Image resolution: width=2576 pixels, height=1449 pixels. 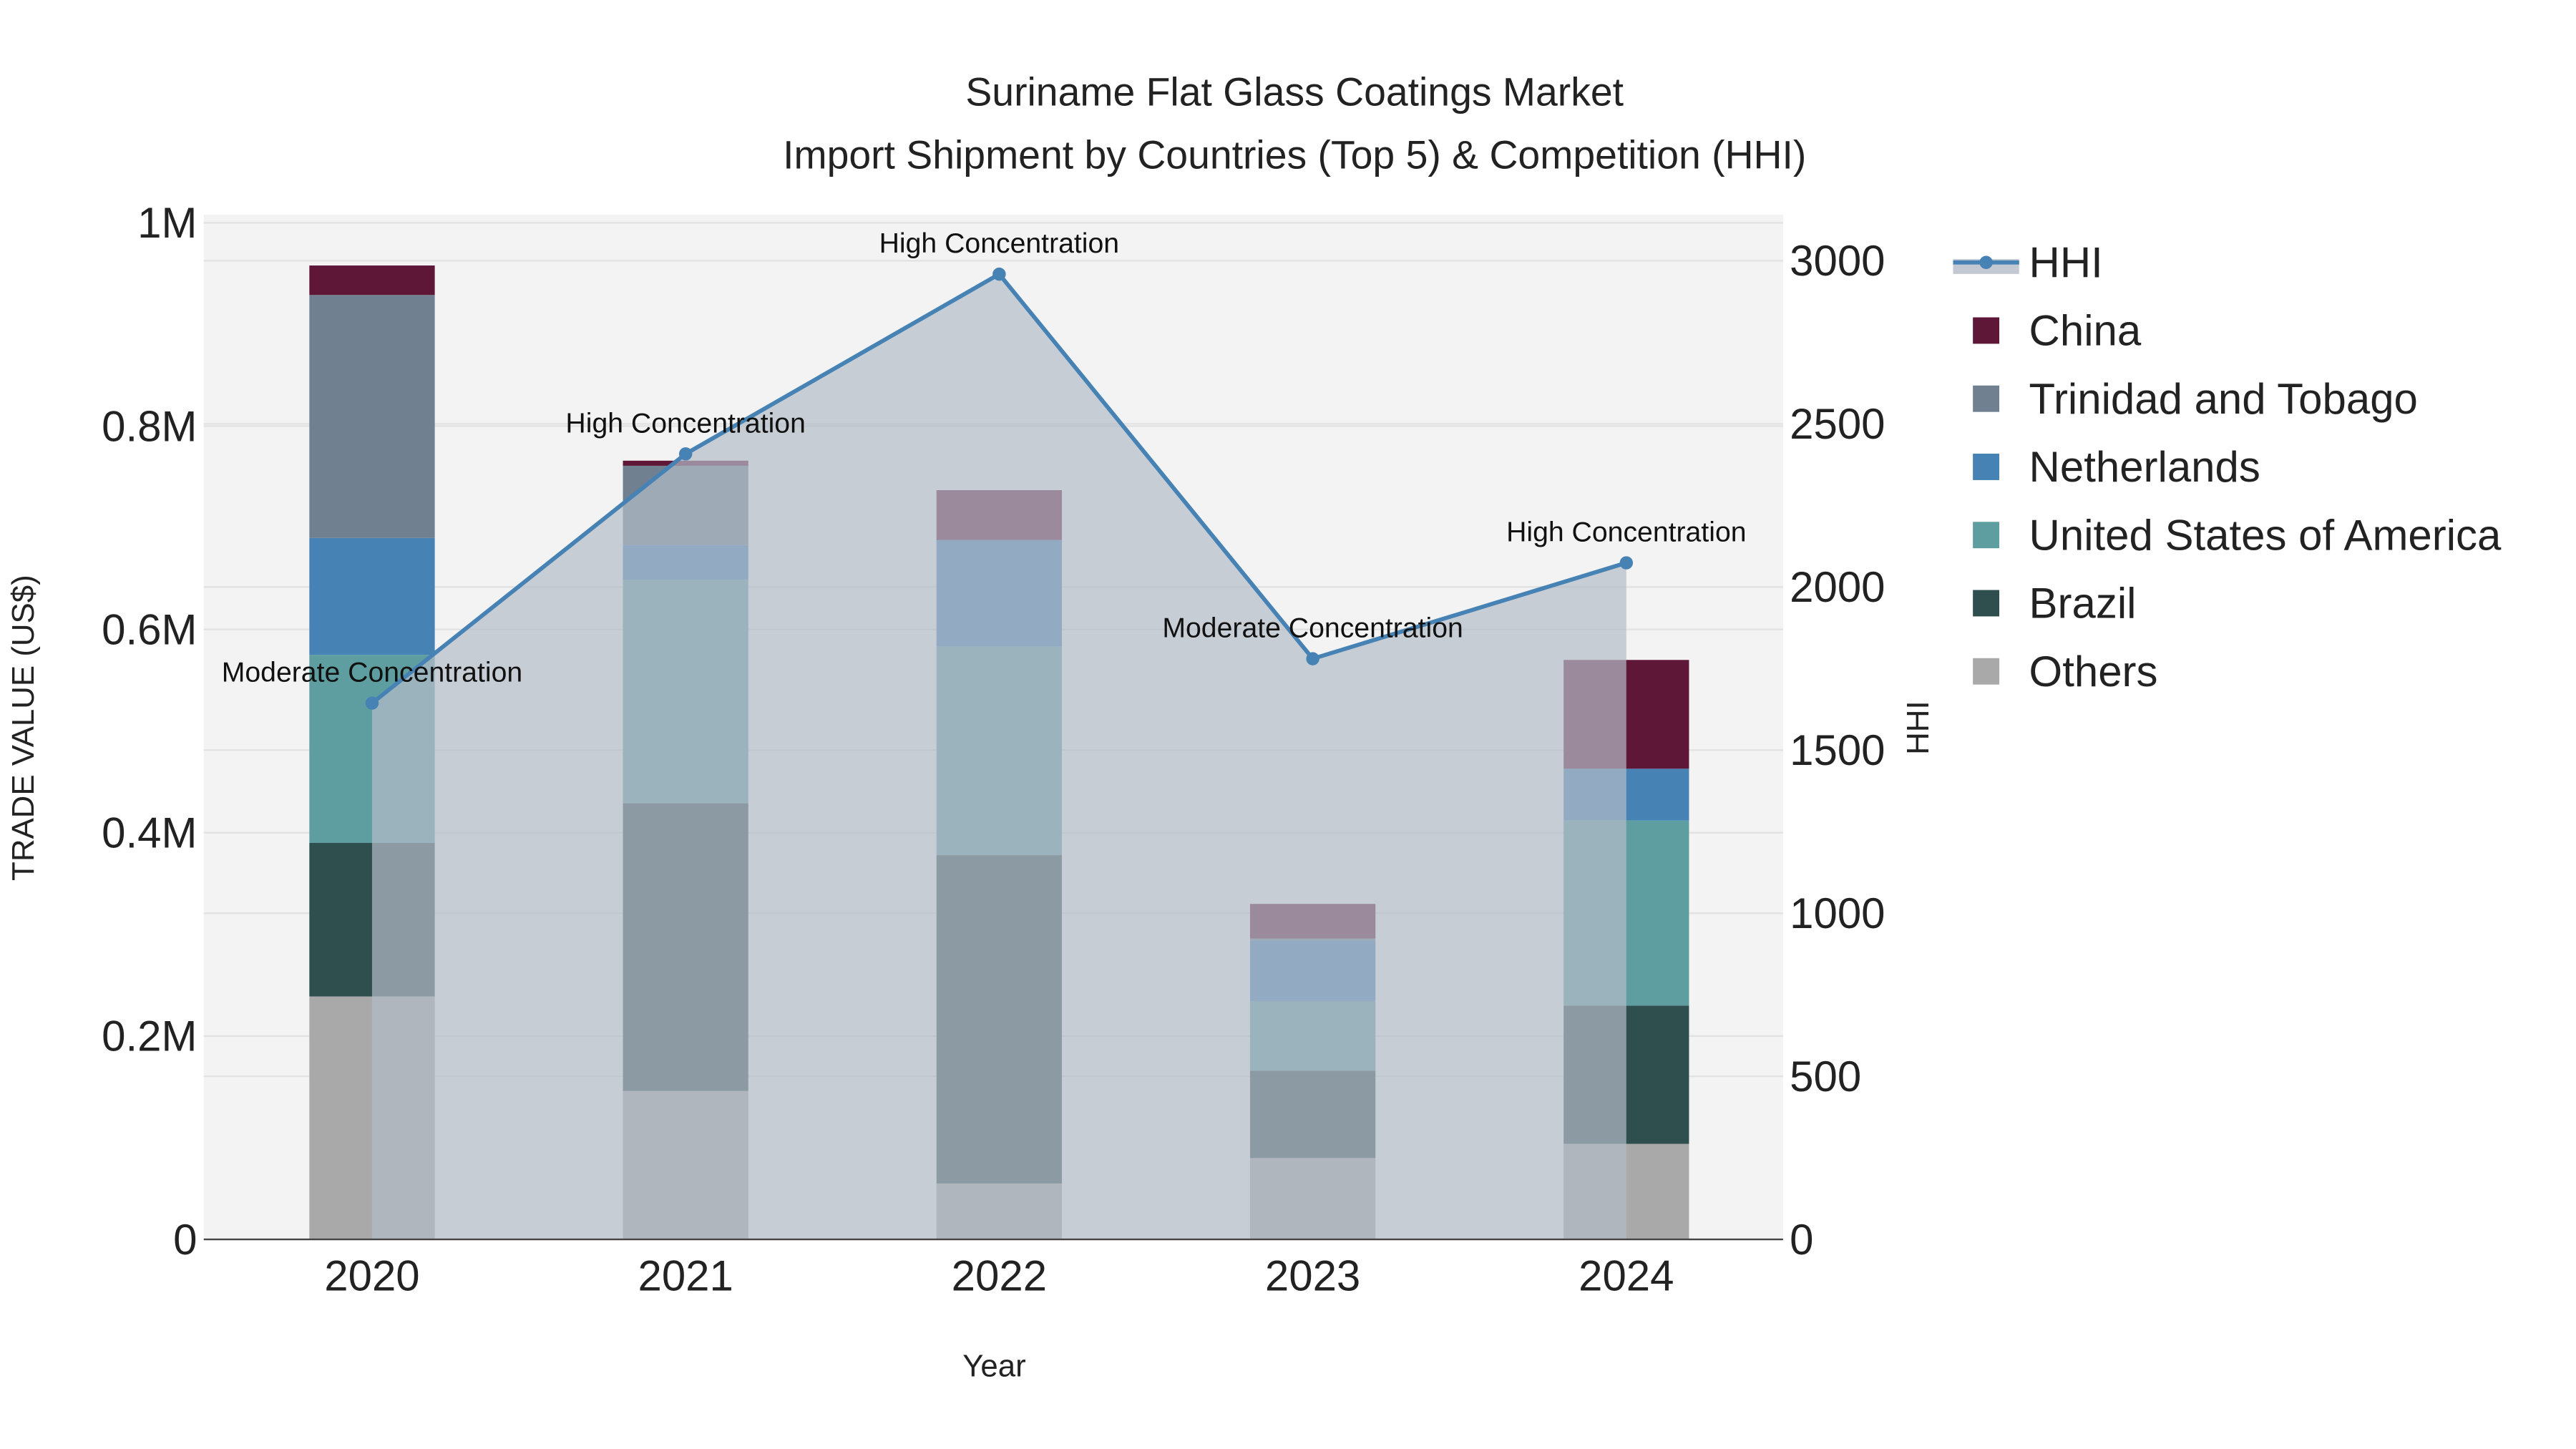 I want to click on x-tick-label: 2024, so click(x=1626, y=1276).